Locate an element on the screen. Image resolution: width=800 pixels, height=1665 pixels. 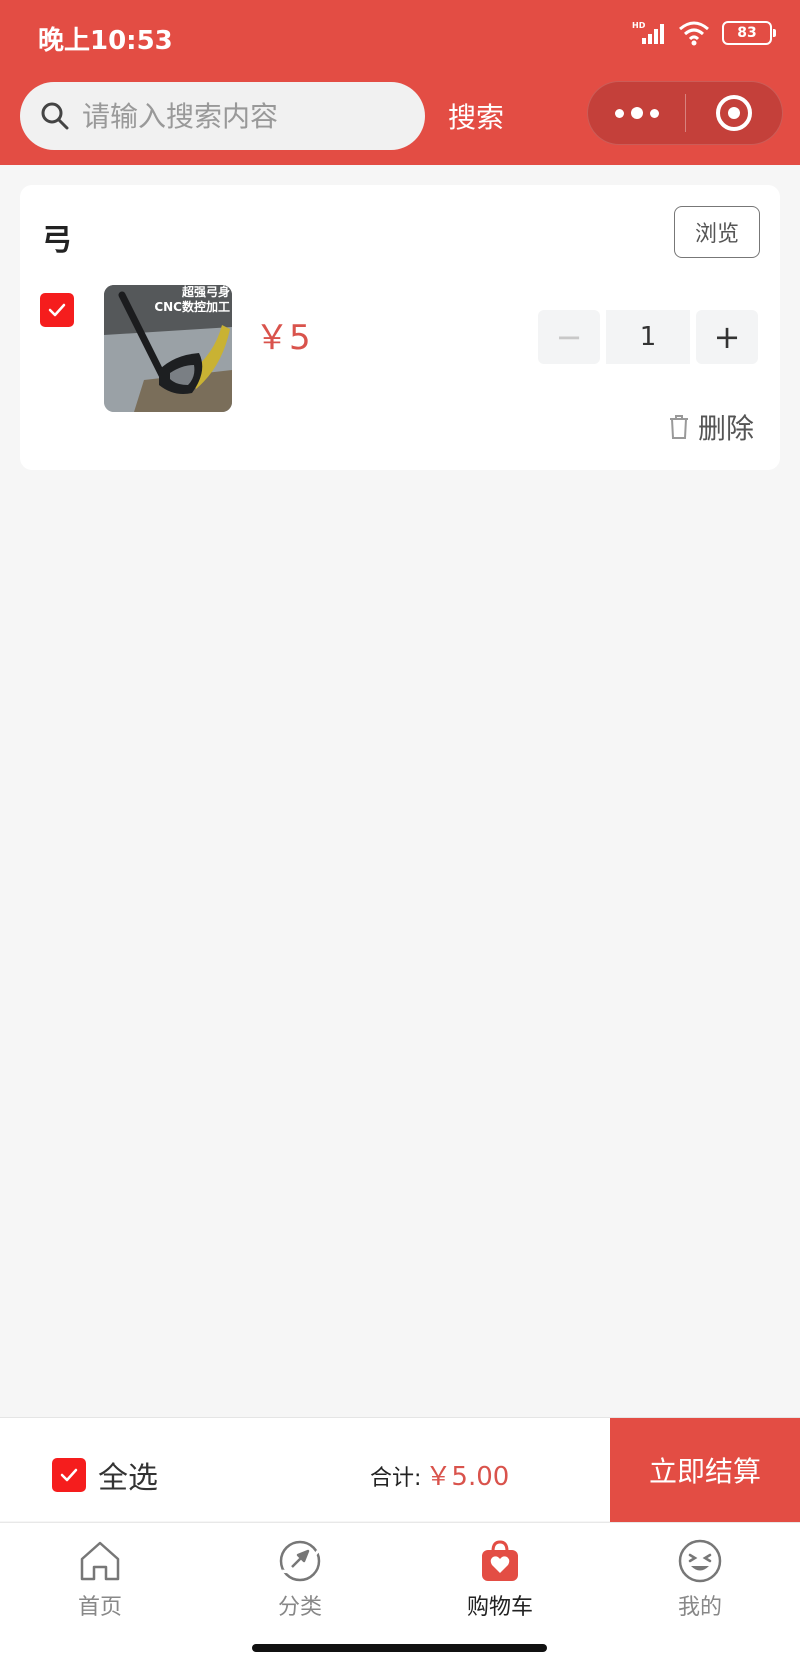
header-bar: 晚上10:53 HD 83 搜索 is located at coordinates (400, 82).